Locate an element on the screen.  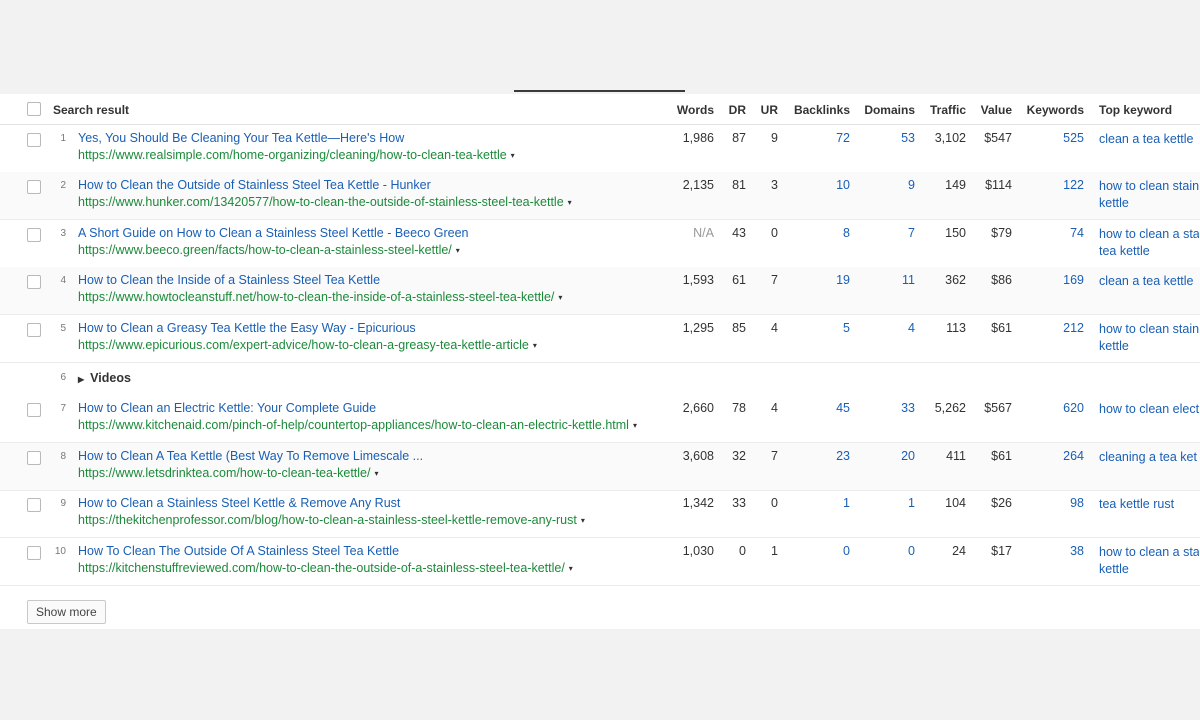
header-top-keyword: Top keyword is located at coordinates (1135, 110).